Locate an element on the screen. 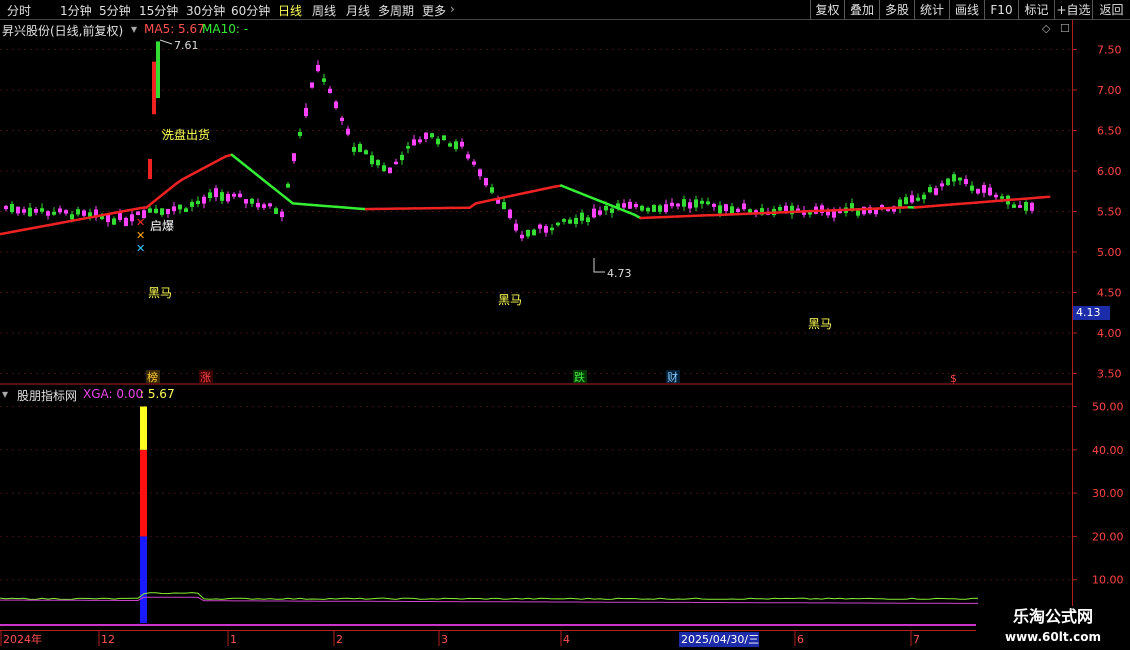  event-marker-zhang: 涨 is located at coordinates (205, 377).